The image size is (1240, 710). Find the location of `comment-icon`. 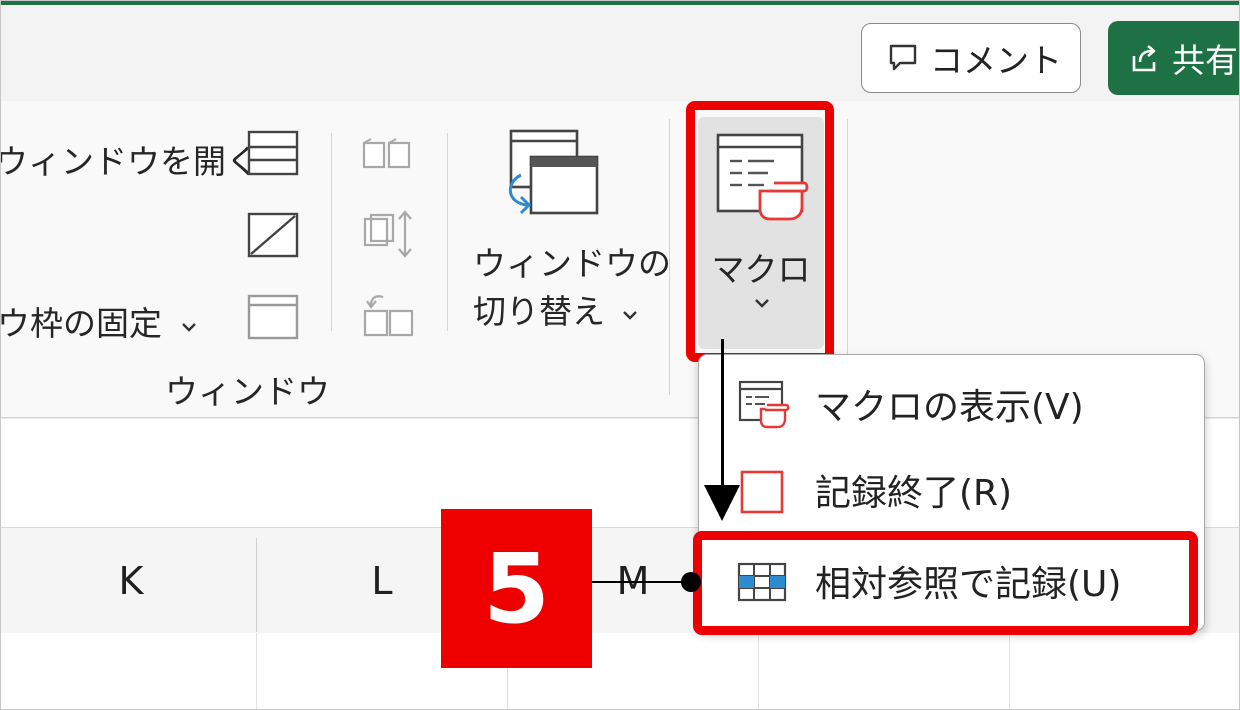

comment-icon is located at coordinates (903, 57).